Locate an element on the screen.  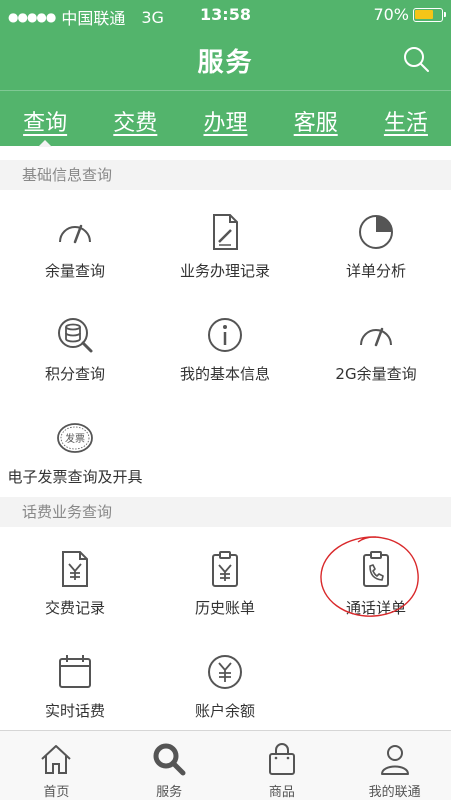
grid-item-2g-balance-query: 2G余量查询 is located at coordinates (376, 349).